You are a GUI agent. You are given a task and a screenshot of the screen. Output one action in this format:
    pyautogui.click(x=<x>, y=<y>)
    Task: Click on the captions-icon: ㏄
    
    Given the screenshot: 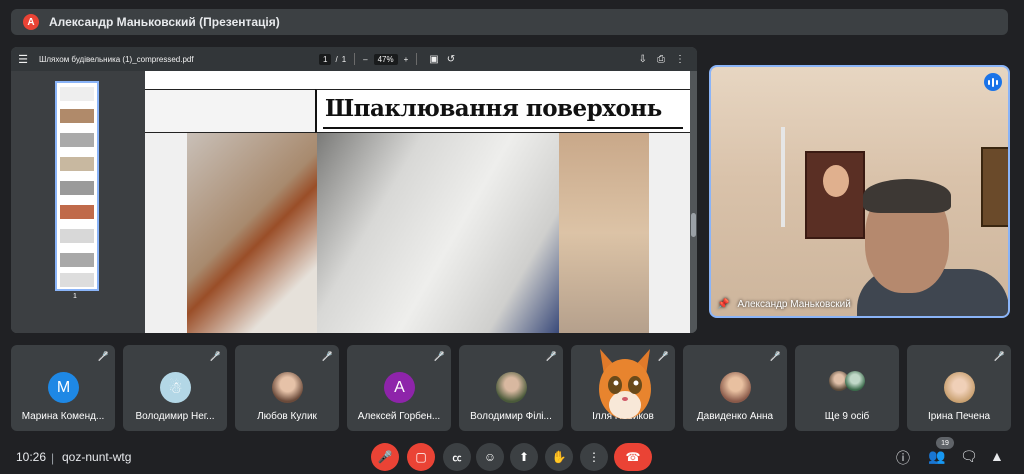 What is the action you would take?
    pyautogui.click(x=457, y=457)
    